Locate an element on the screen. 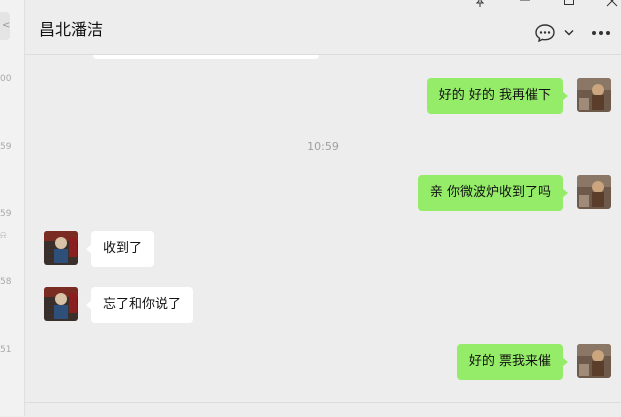 The height and width of the screenshot is (417, 621). maximize-icon is located at coordinates (569, 4).